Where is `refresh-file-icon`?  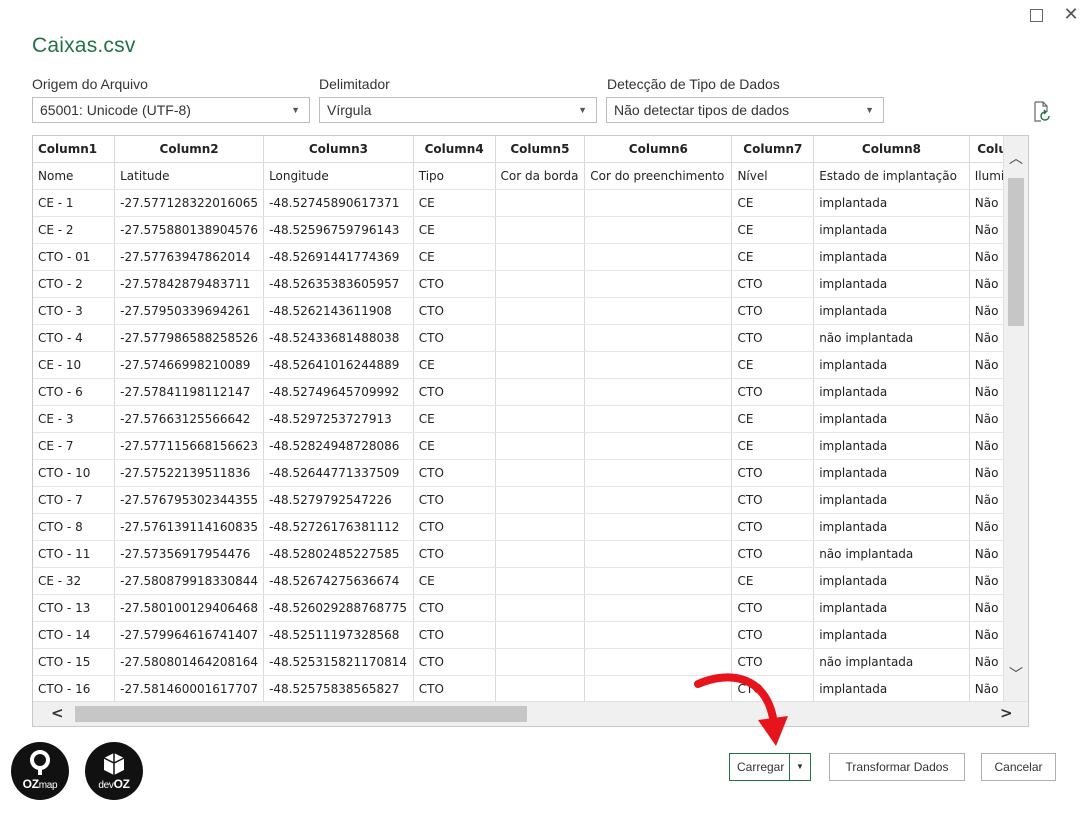
refresh-file-icon is located at coordinates (1042, 111).